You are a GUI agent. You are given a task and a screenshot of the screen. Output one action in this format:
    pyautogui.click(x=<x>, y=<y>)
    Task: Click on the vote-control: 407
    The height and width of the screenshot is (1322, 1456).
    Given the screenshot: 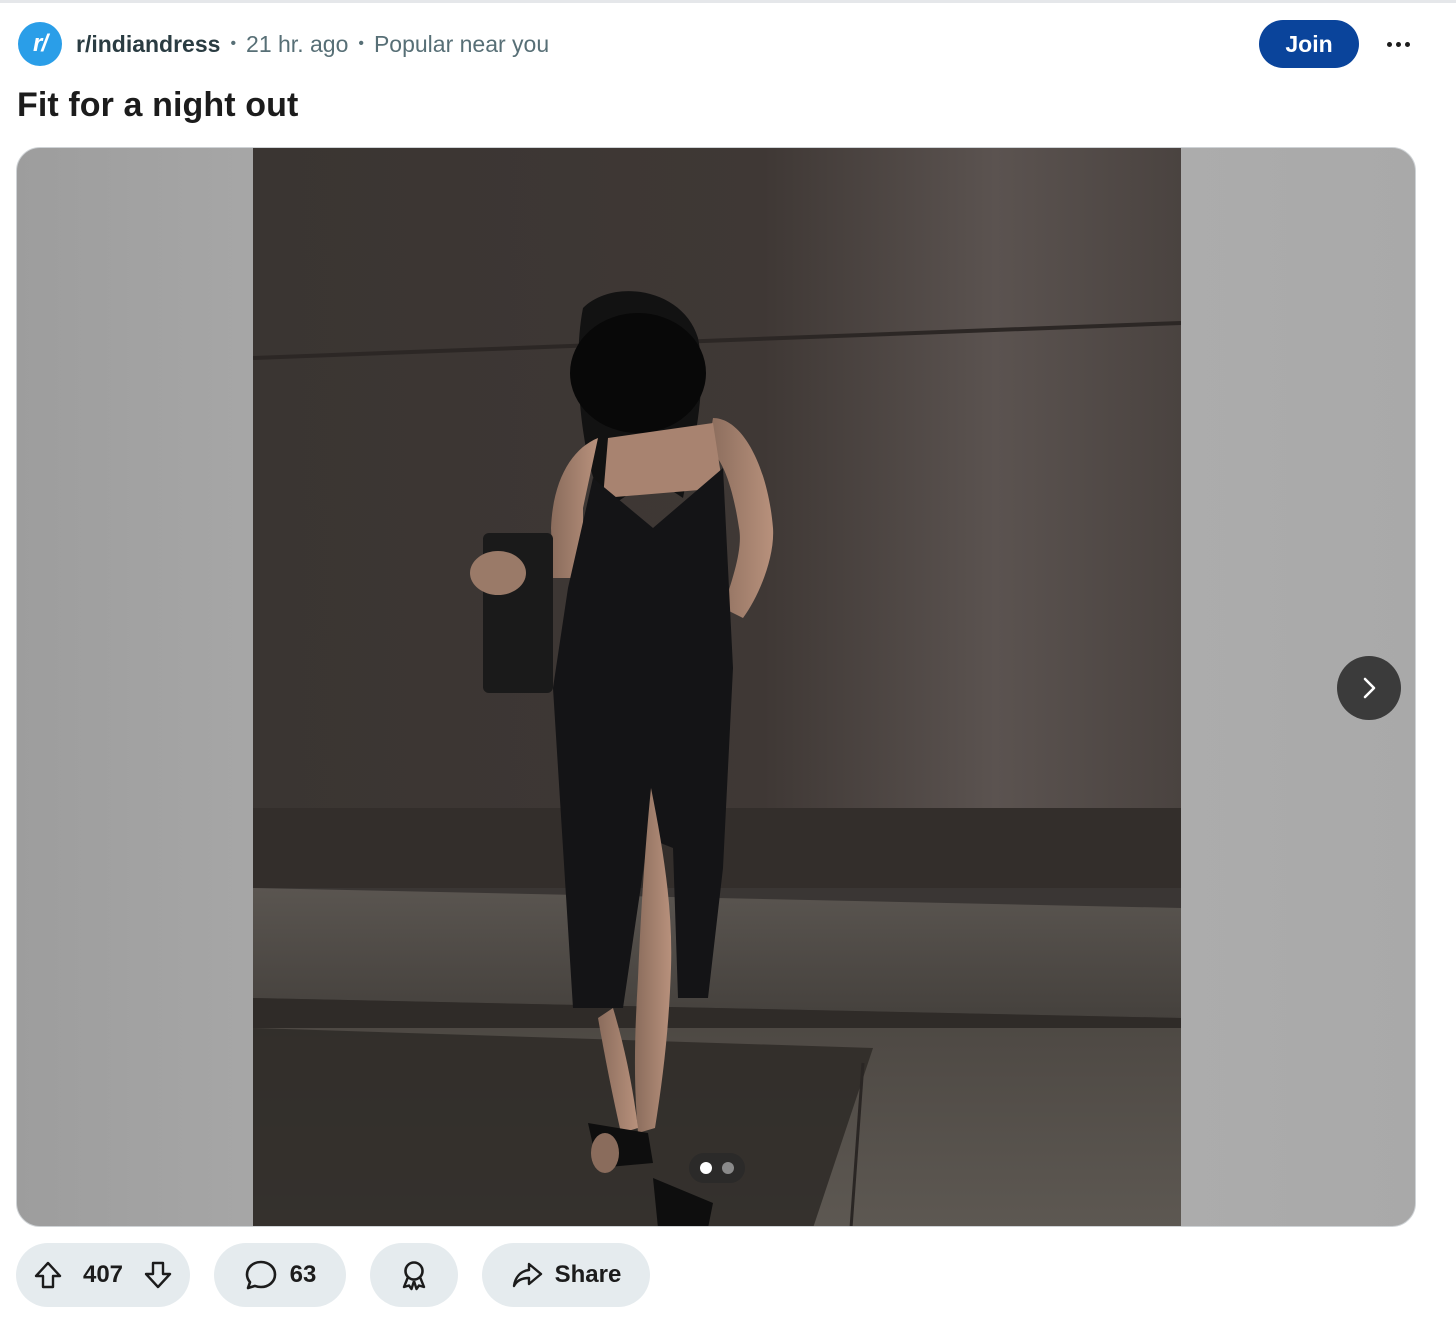 What is the action you would take?
    pyautogui.click(x=103, y=1275)
    